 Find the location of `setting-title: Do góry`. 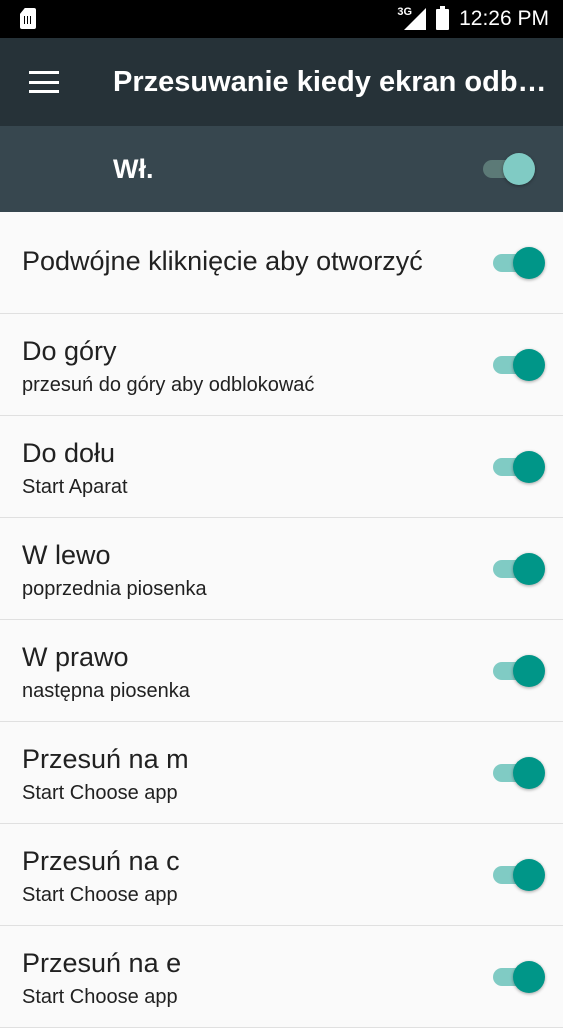

setting-title: Do góry is located at coordinates (69, 351).